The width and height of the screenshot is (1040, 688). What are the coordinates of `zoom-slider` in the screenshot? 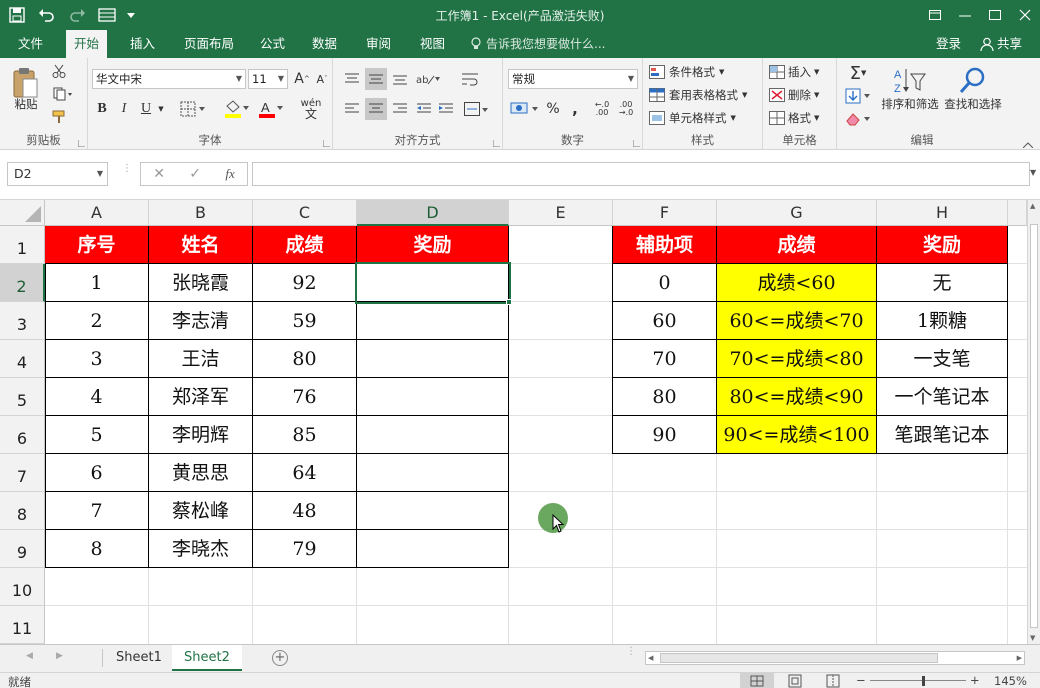 It's located at (918, 680).